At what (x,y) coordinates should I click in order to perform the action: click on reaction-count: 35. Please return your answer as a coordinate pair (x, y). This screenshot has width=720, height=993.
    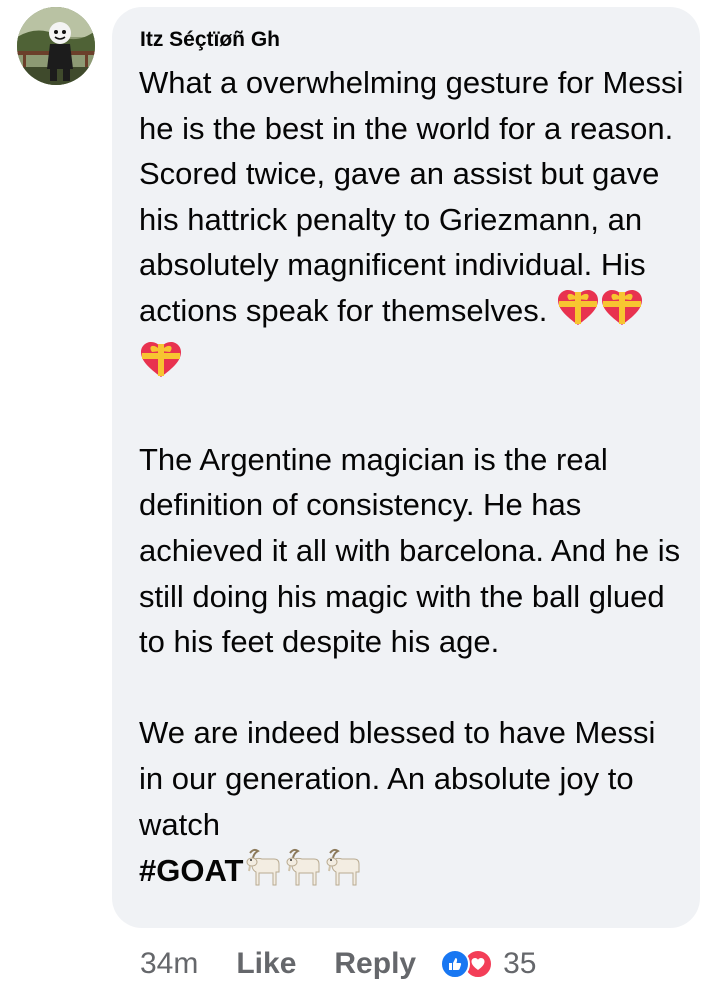
    Looking at the image, I should click on (519, 964).